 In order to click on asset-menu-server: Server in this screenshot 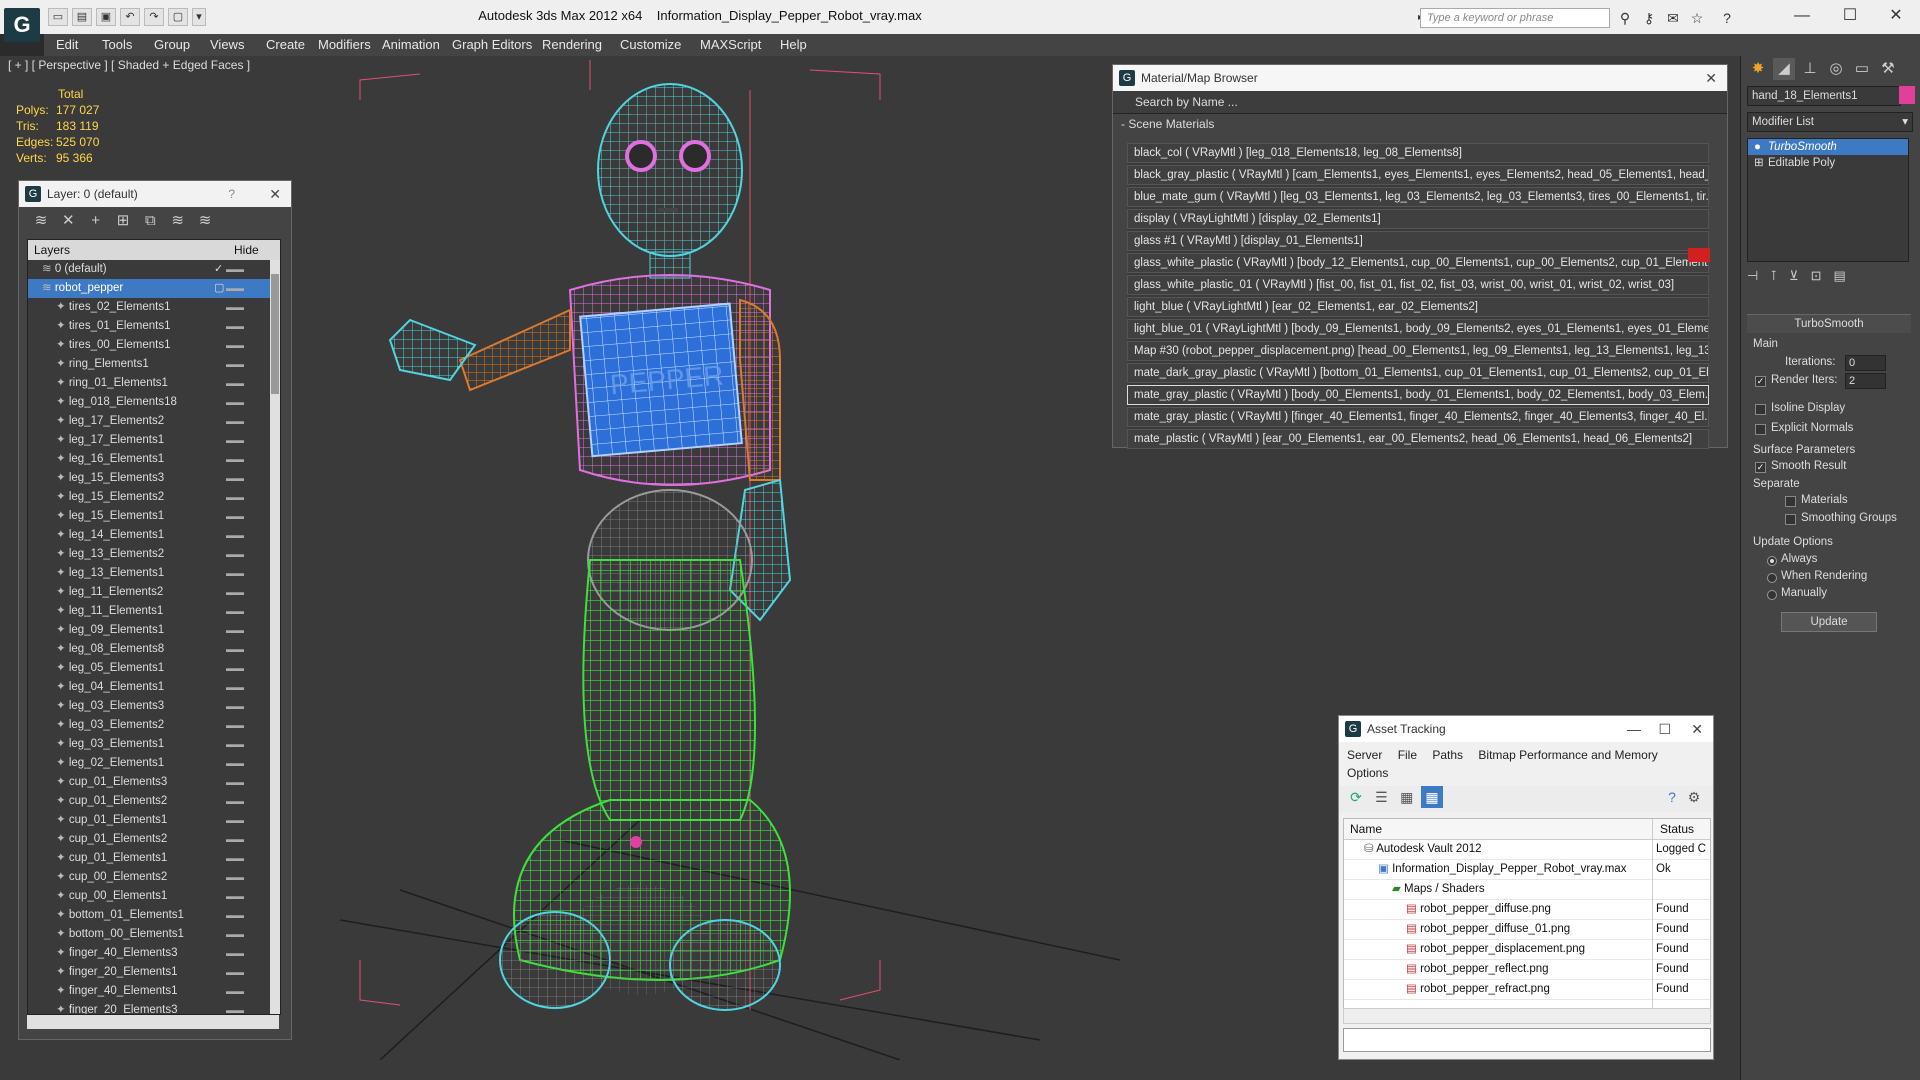, I will do `click(1364, 755)`.